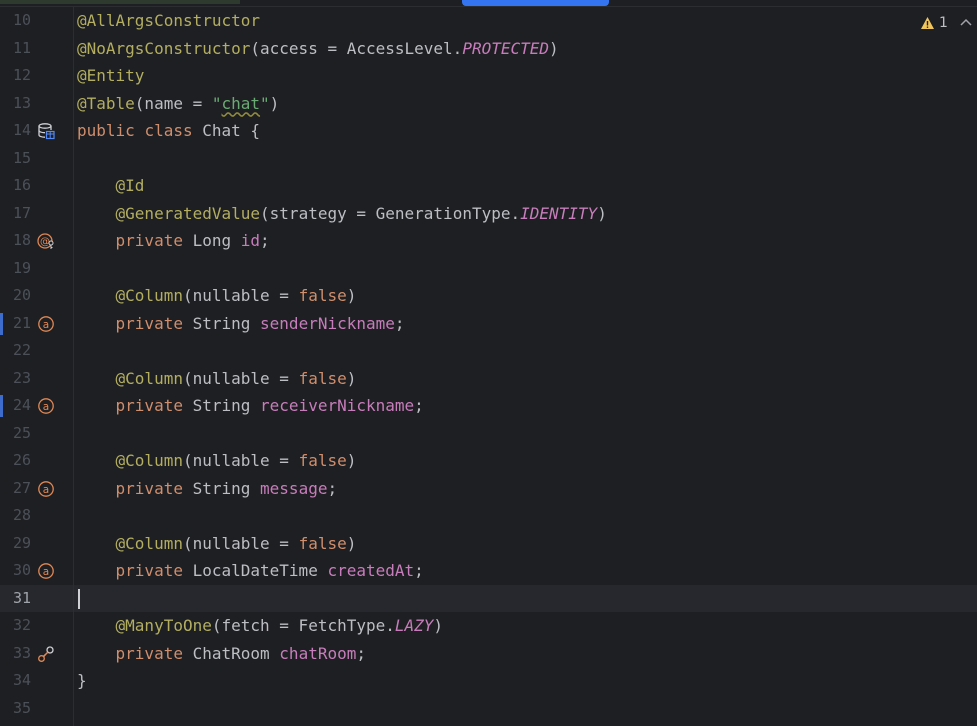  What do you see at coordinates (15, 571) in the screenshot?
I see `line-number: 30` at bounding box center [15, 571].